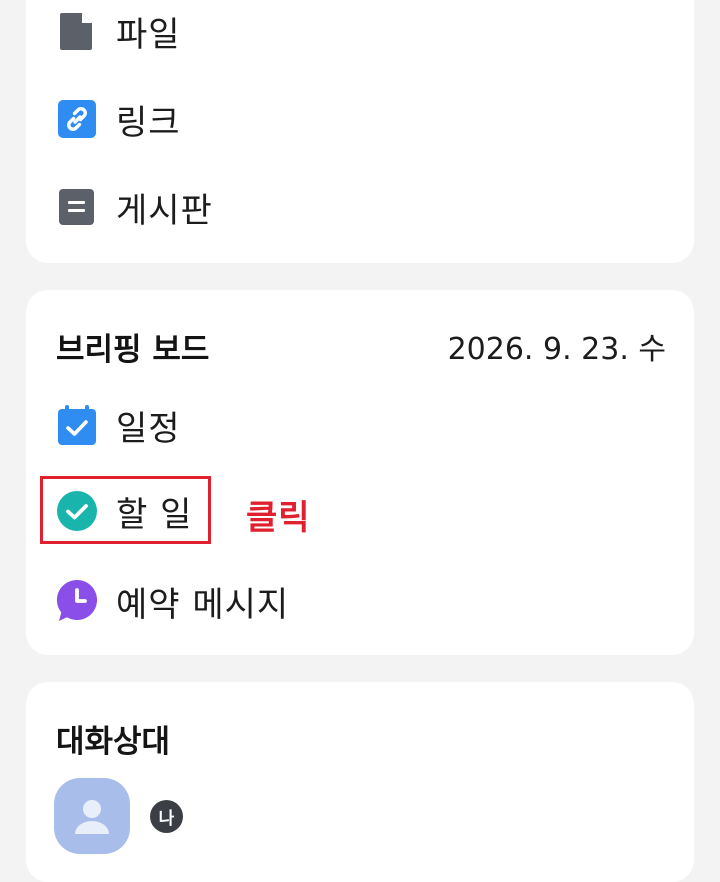  I want to click on briefing-item-schedule-label: 일정, so click(148, 428).